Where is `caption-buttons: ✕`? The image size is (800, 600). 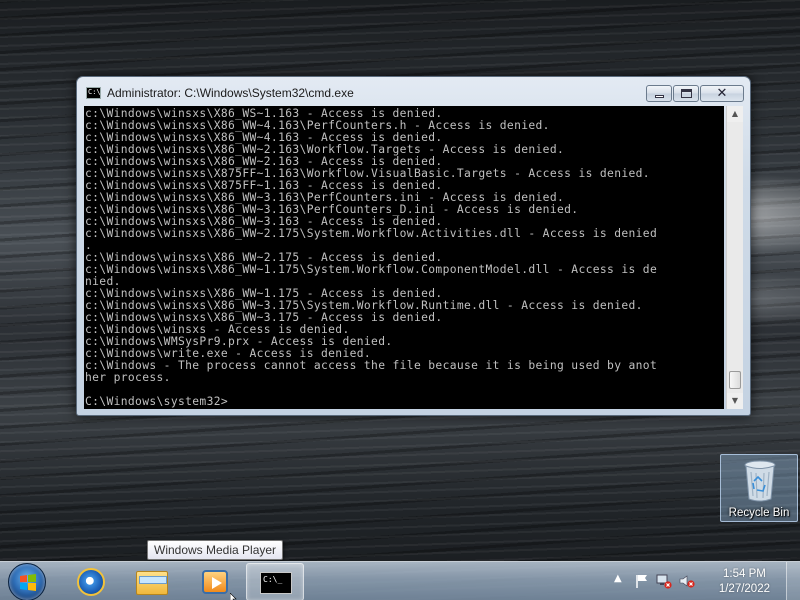
caption-buttons: ✕ is located at coordinates (694, 94).